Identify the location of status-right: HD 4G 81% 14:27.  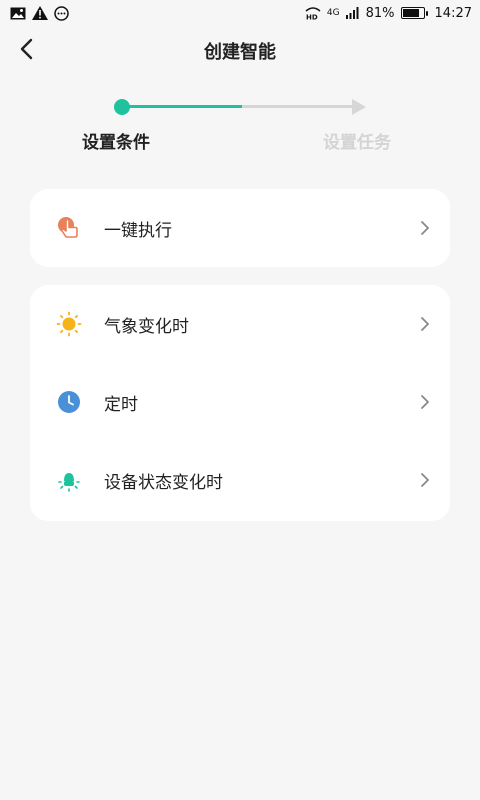
(388, 13).